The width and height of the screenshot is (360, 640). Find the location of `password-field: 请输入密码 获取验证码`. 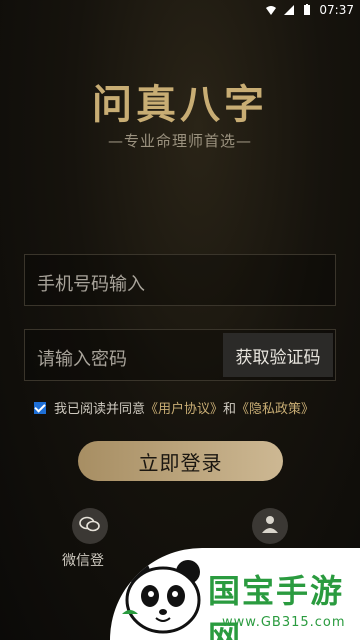

password-field: 请输入密码 获取验证码 is located at coordinates (180, 355).